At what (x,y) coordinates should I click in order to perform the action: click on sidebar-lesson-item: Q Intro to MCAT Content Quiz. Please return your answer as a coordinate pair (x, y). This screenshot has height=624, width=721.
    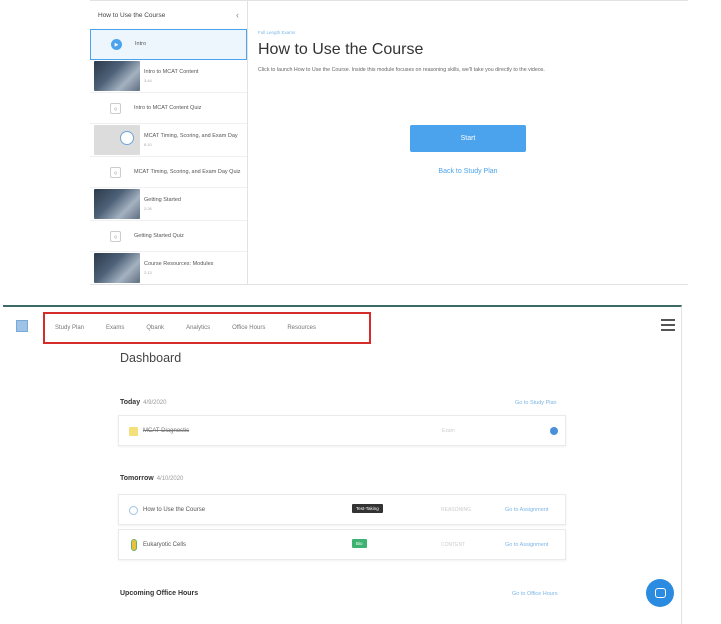
    Looking at the image, I should click on (168, 108).